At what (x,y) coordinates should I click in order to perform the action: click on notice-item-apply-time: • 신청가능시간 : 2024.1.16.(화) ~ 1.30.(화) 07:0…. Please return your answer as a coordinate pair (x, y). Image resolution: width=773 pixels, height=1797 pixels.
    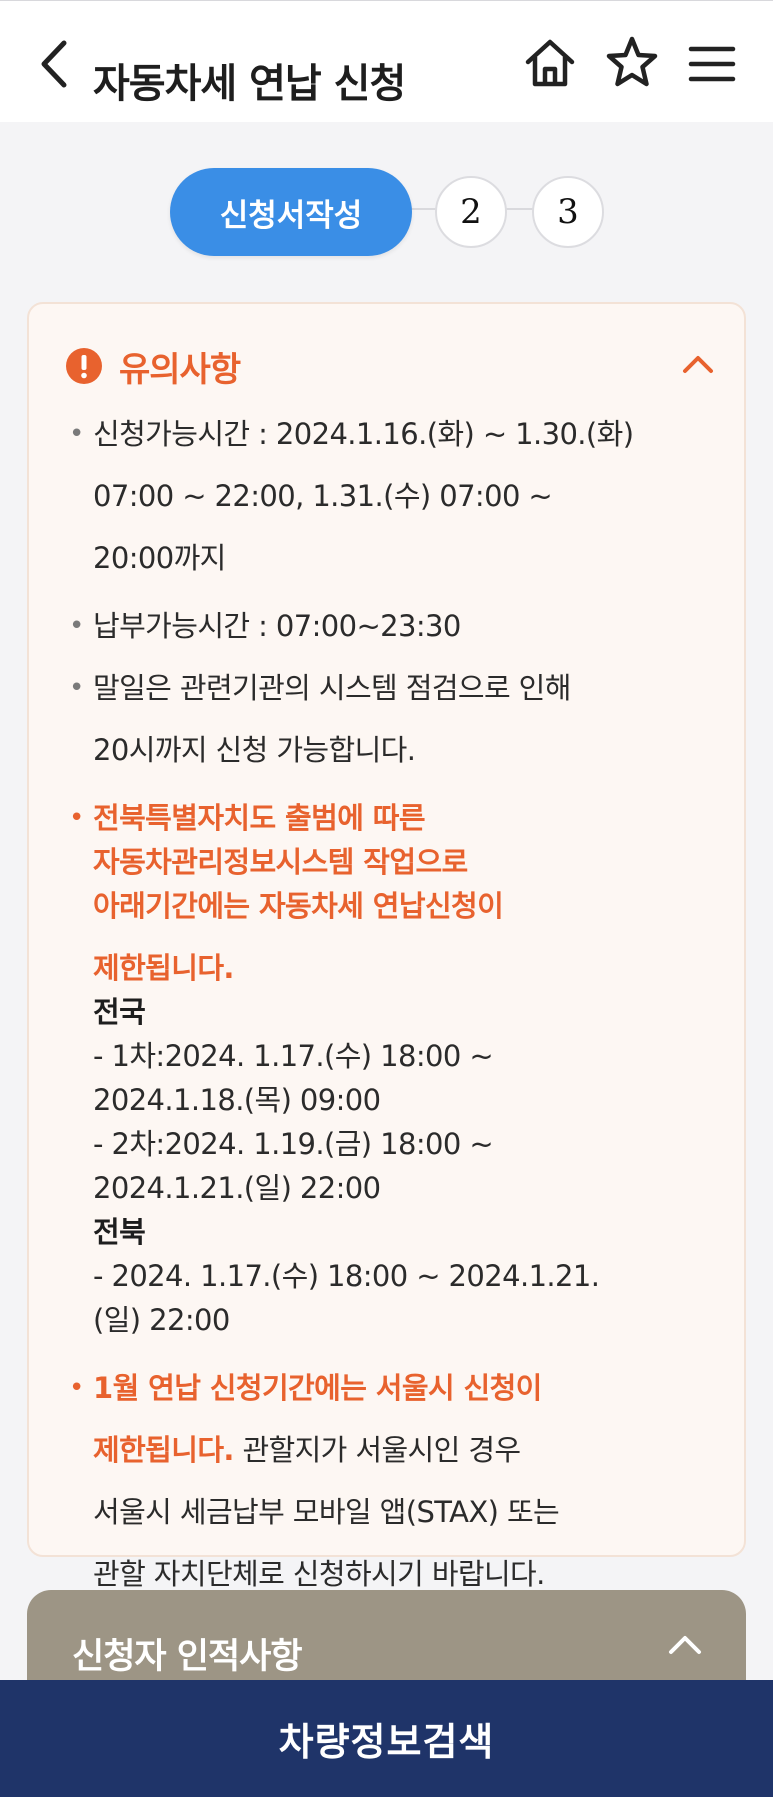
    Looking at the image, I should click on (392, 496).